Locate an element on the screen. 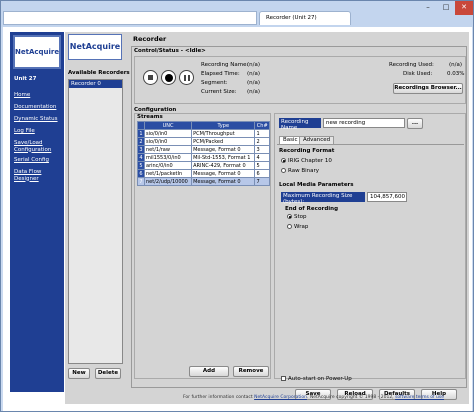 This screenshot has width=474, height=412. nav-log-file: Log File is located at coordinates (38, 131).